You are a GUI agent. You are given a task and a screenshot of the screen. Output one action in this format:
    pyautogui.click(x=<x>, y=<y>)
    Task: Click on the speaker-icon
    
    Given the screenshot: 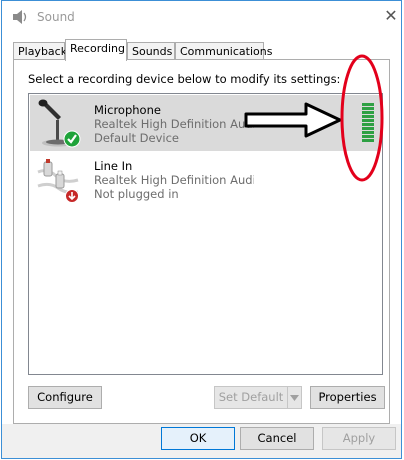 What is the action you would take?
    pyautogui.click(x=20, y=17)
    